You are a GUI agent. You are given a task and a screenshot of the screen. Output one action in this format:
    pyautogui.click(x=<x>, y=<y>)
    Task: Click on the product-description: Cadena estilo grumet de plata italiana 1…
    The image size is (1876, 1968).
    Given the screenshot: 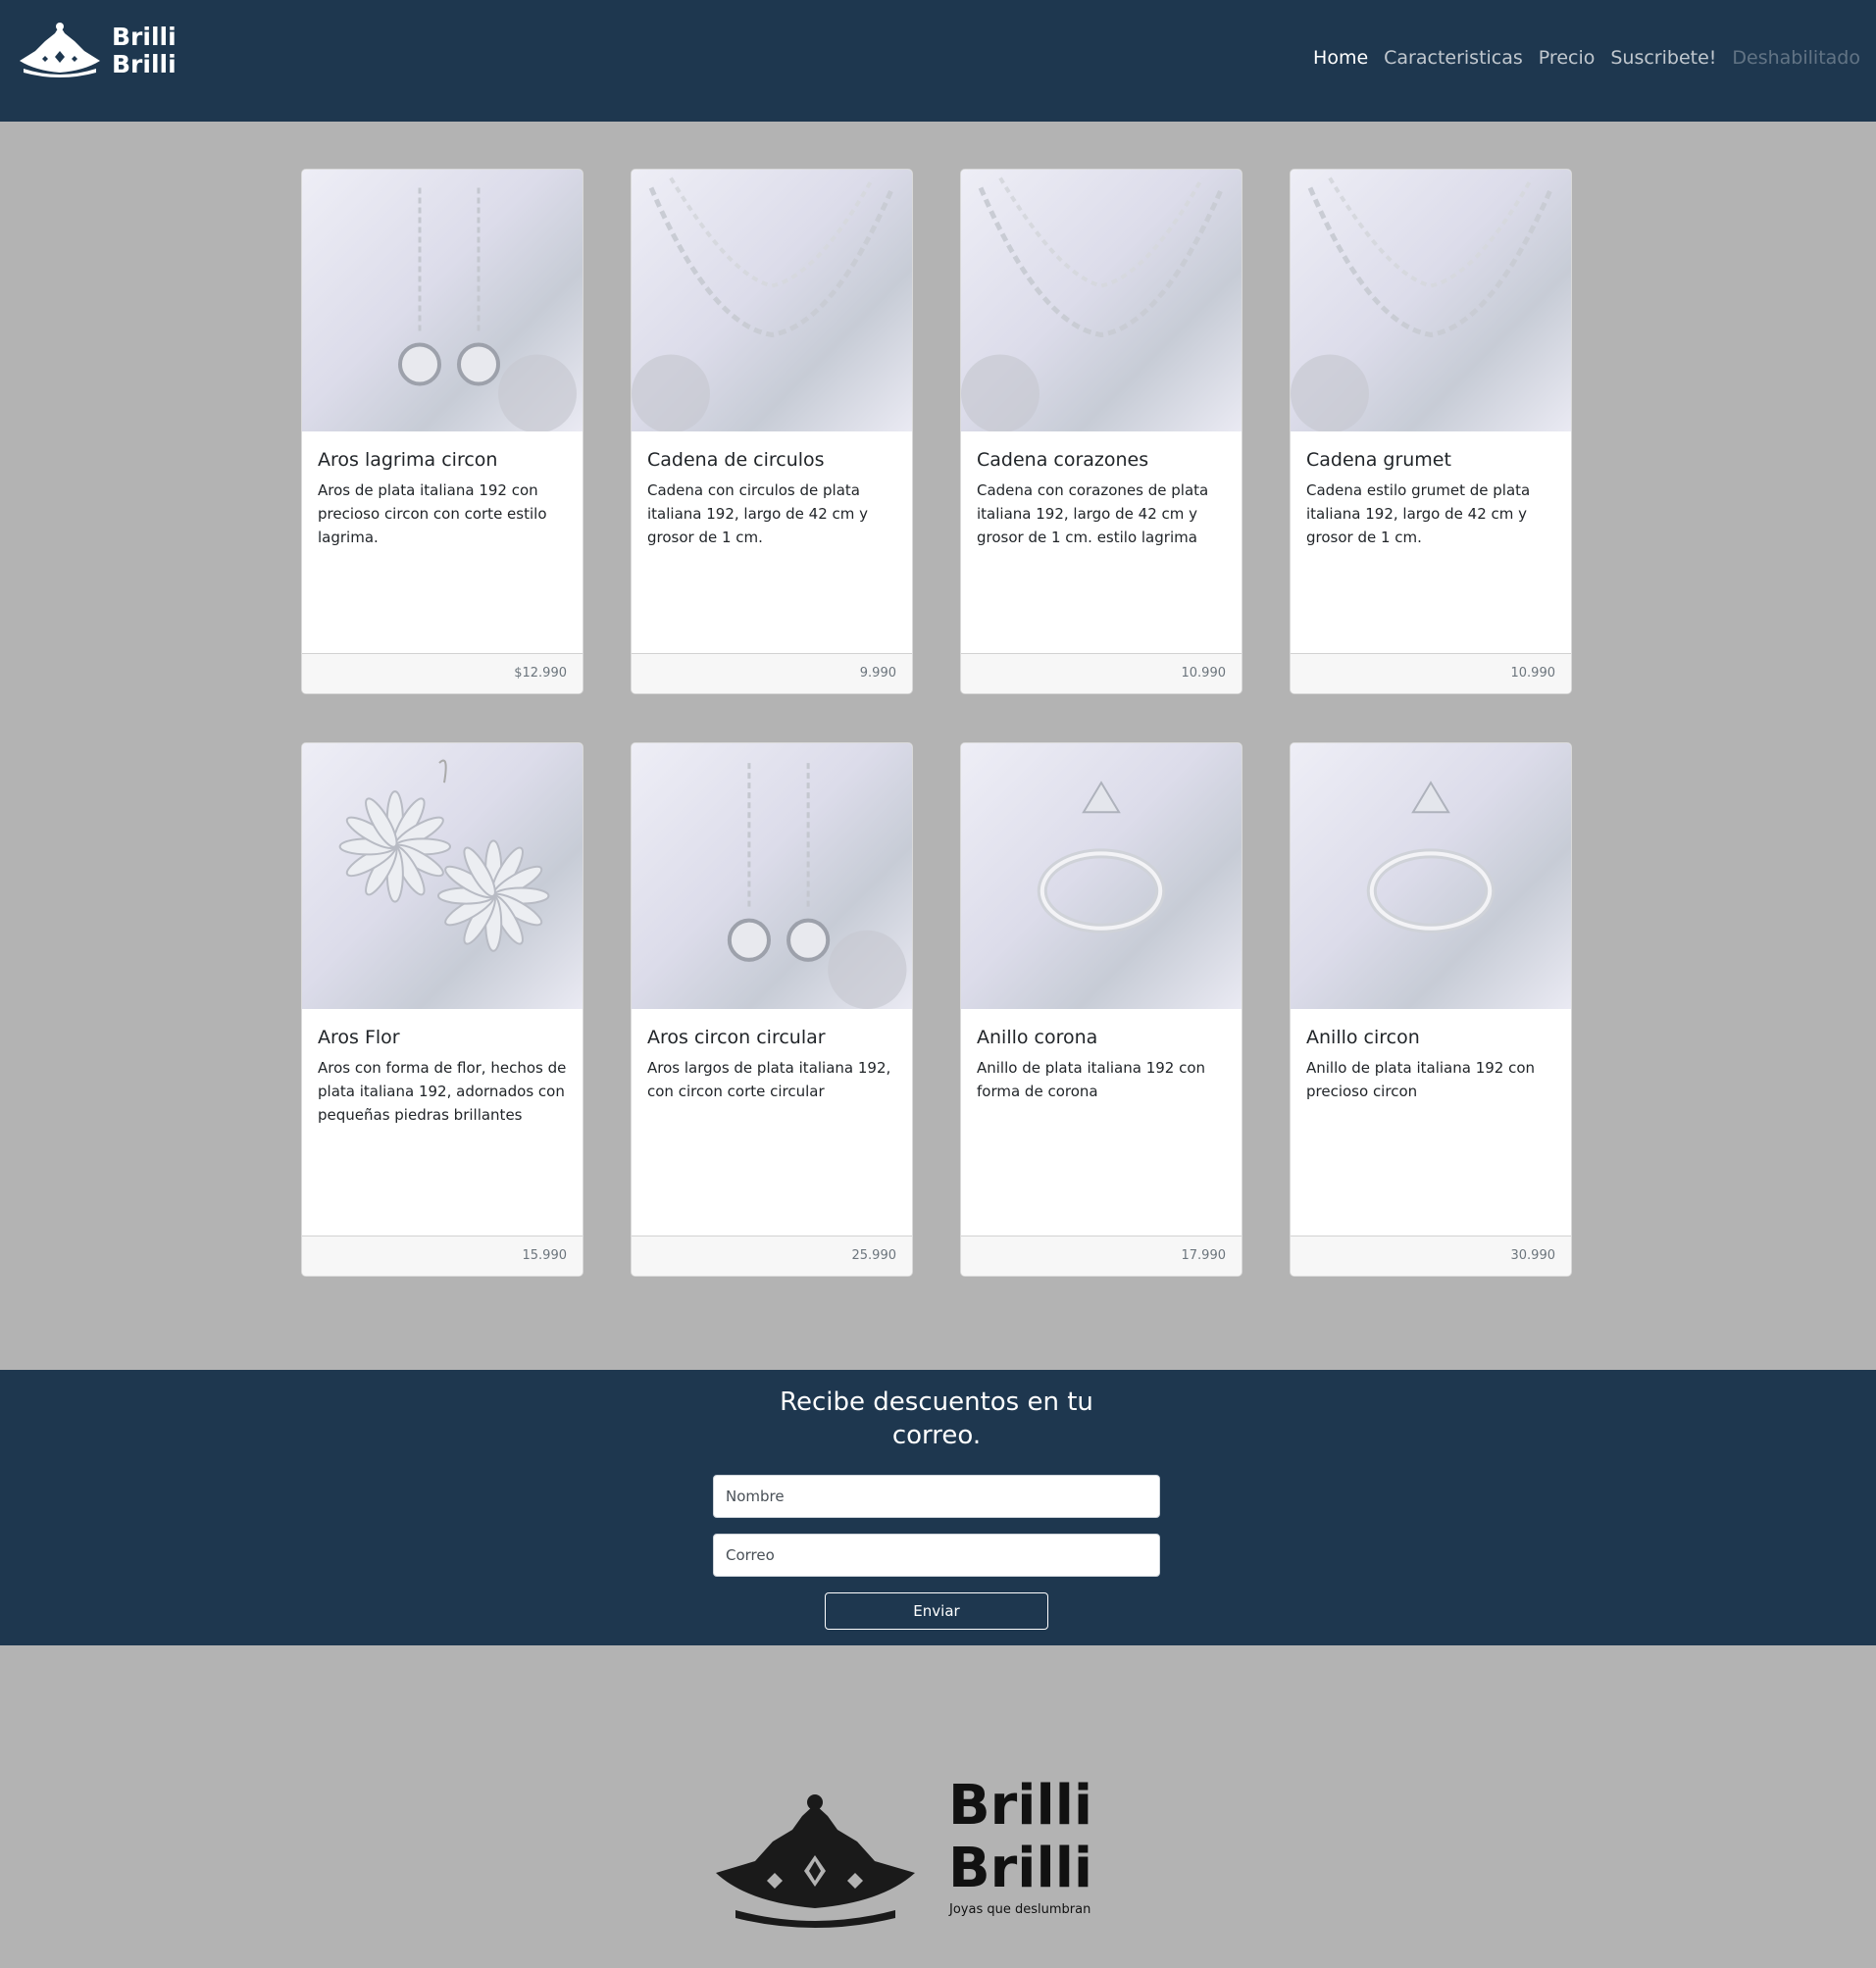 What is the action you would take?
    pyautogui.click(x=1418, y=513)
    